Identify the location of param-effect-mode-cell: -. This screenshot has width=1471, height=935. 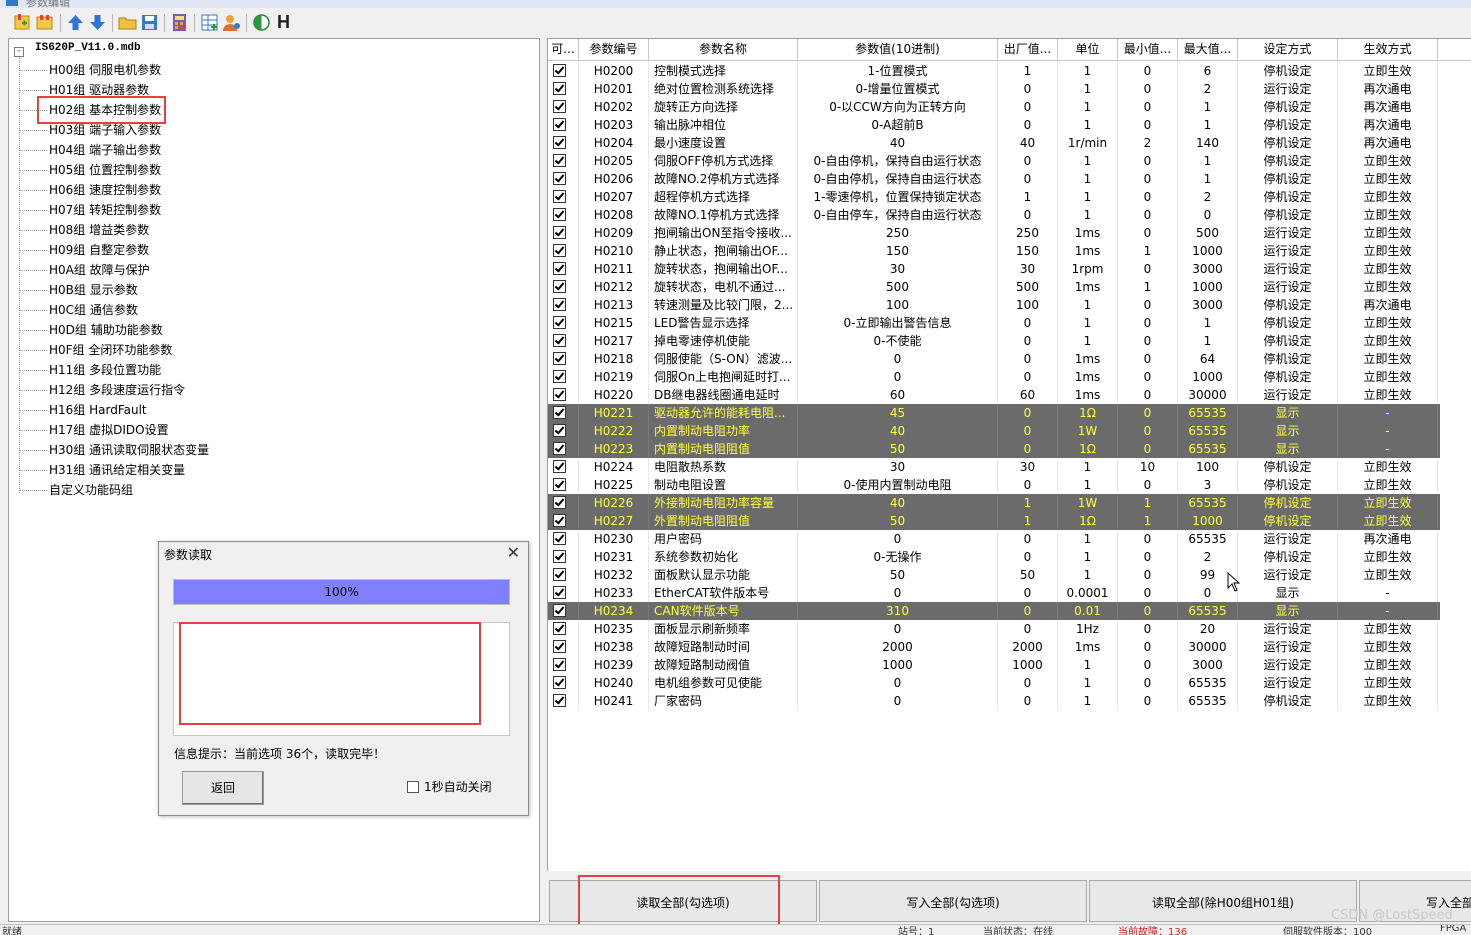
(1388, 431).